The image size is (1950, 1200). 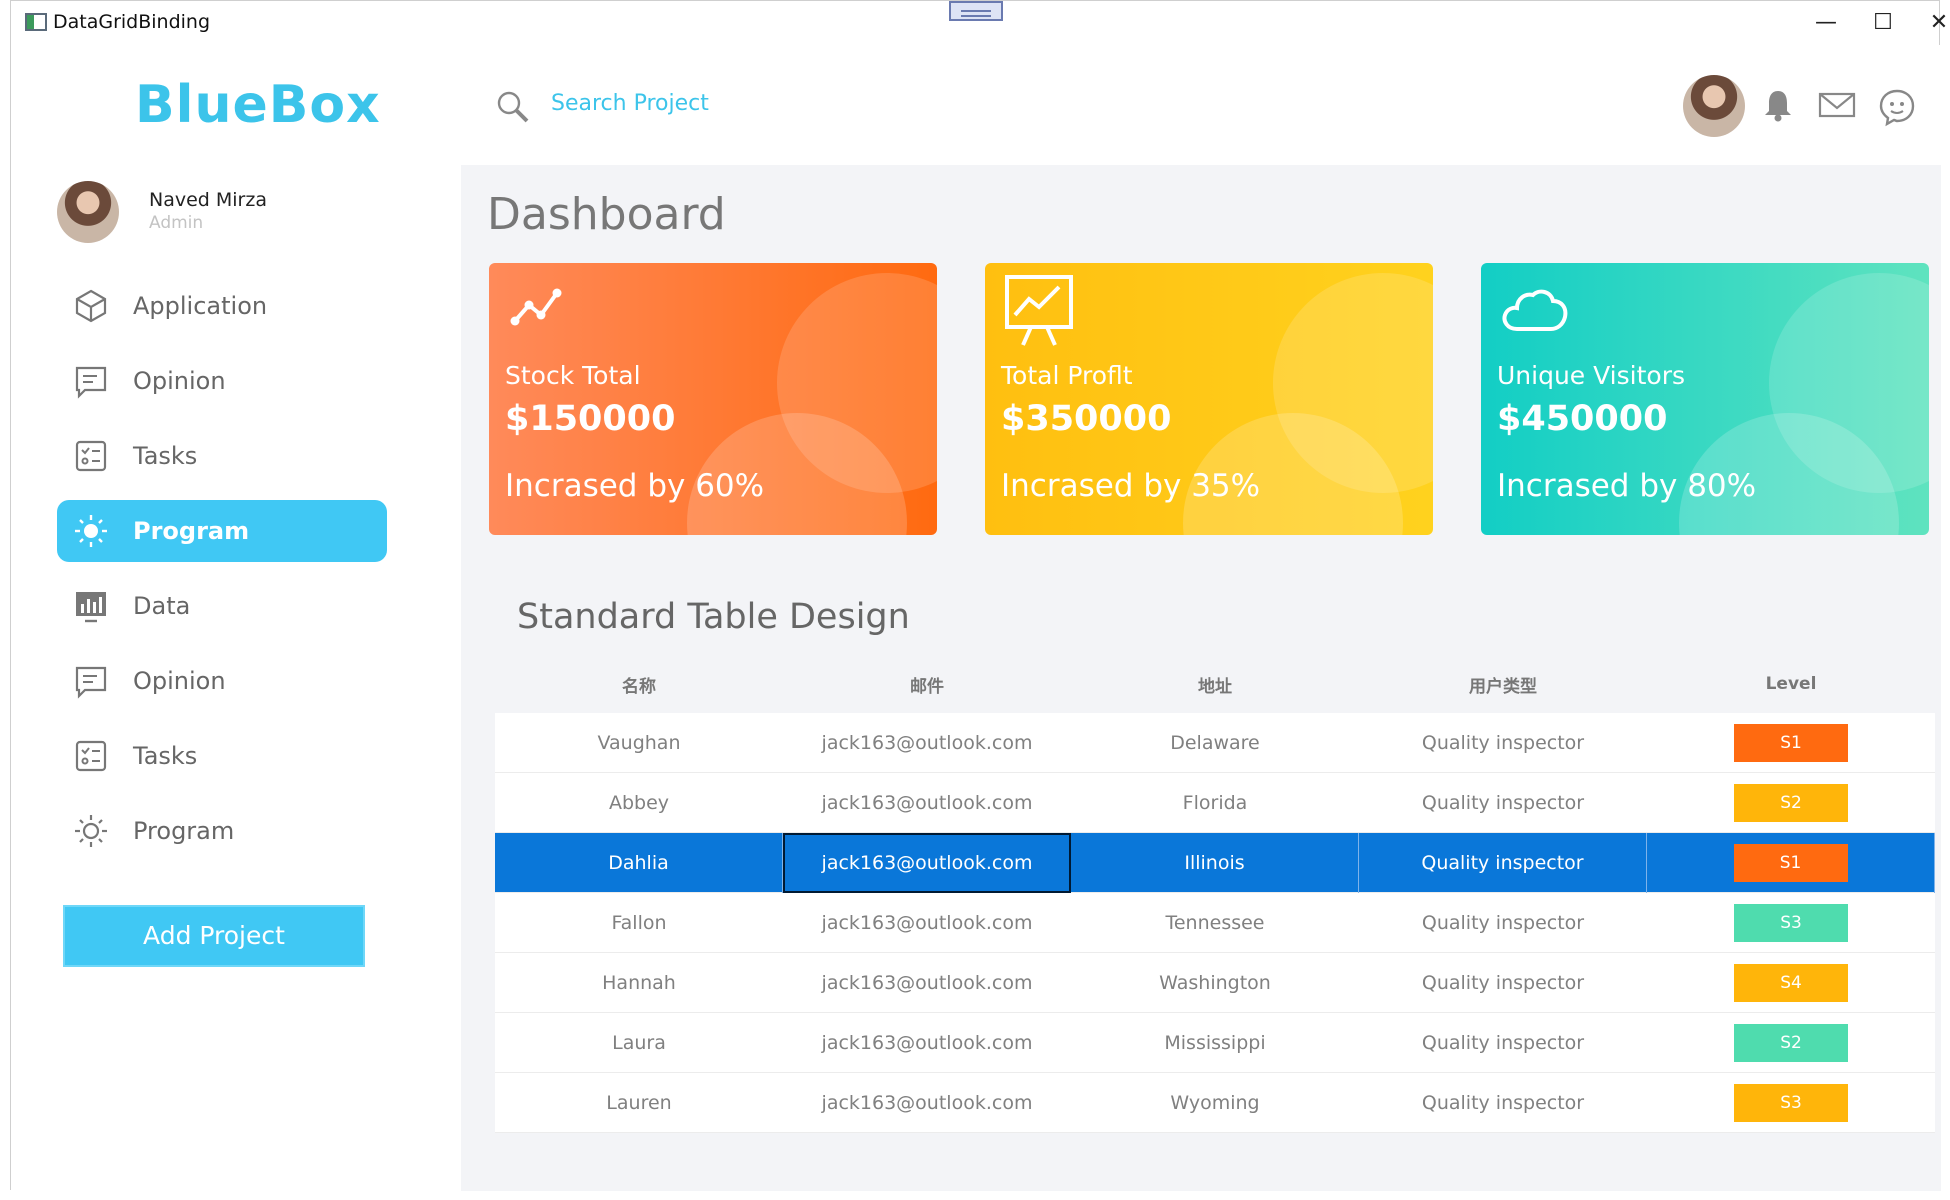 What do you see at coordinates (91, 606) in the screenshot?
I see `bar-chart-icon` at bounding box center [91, 606].